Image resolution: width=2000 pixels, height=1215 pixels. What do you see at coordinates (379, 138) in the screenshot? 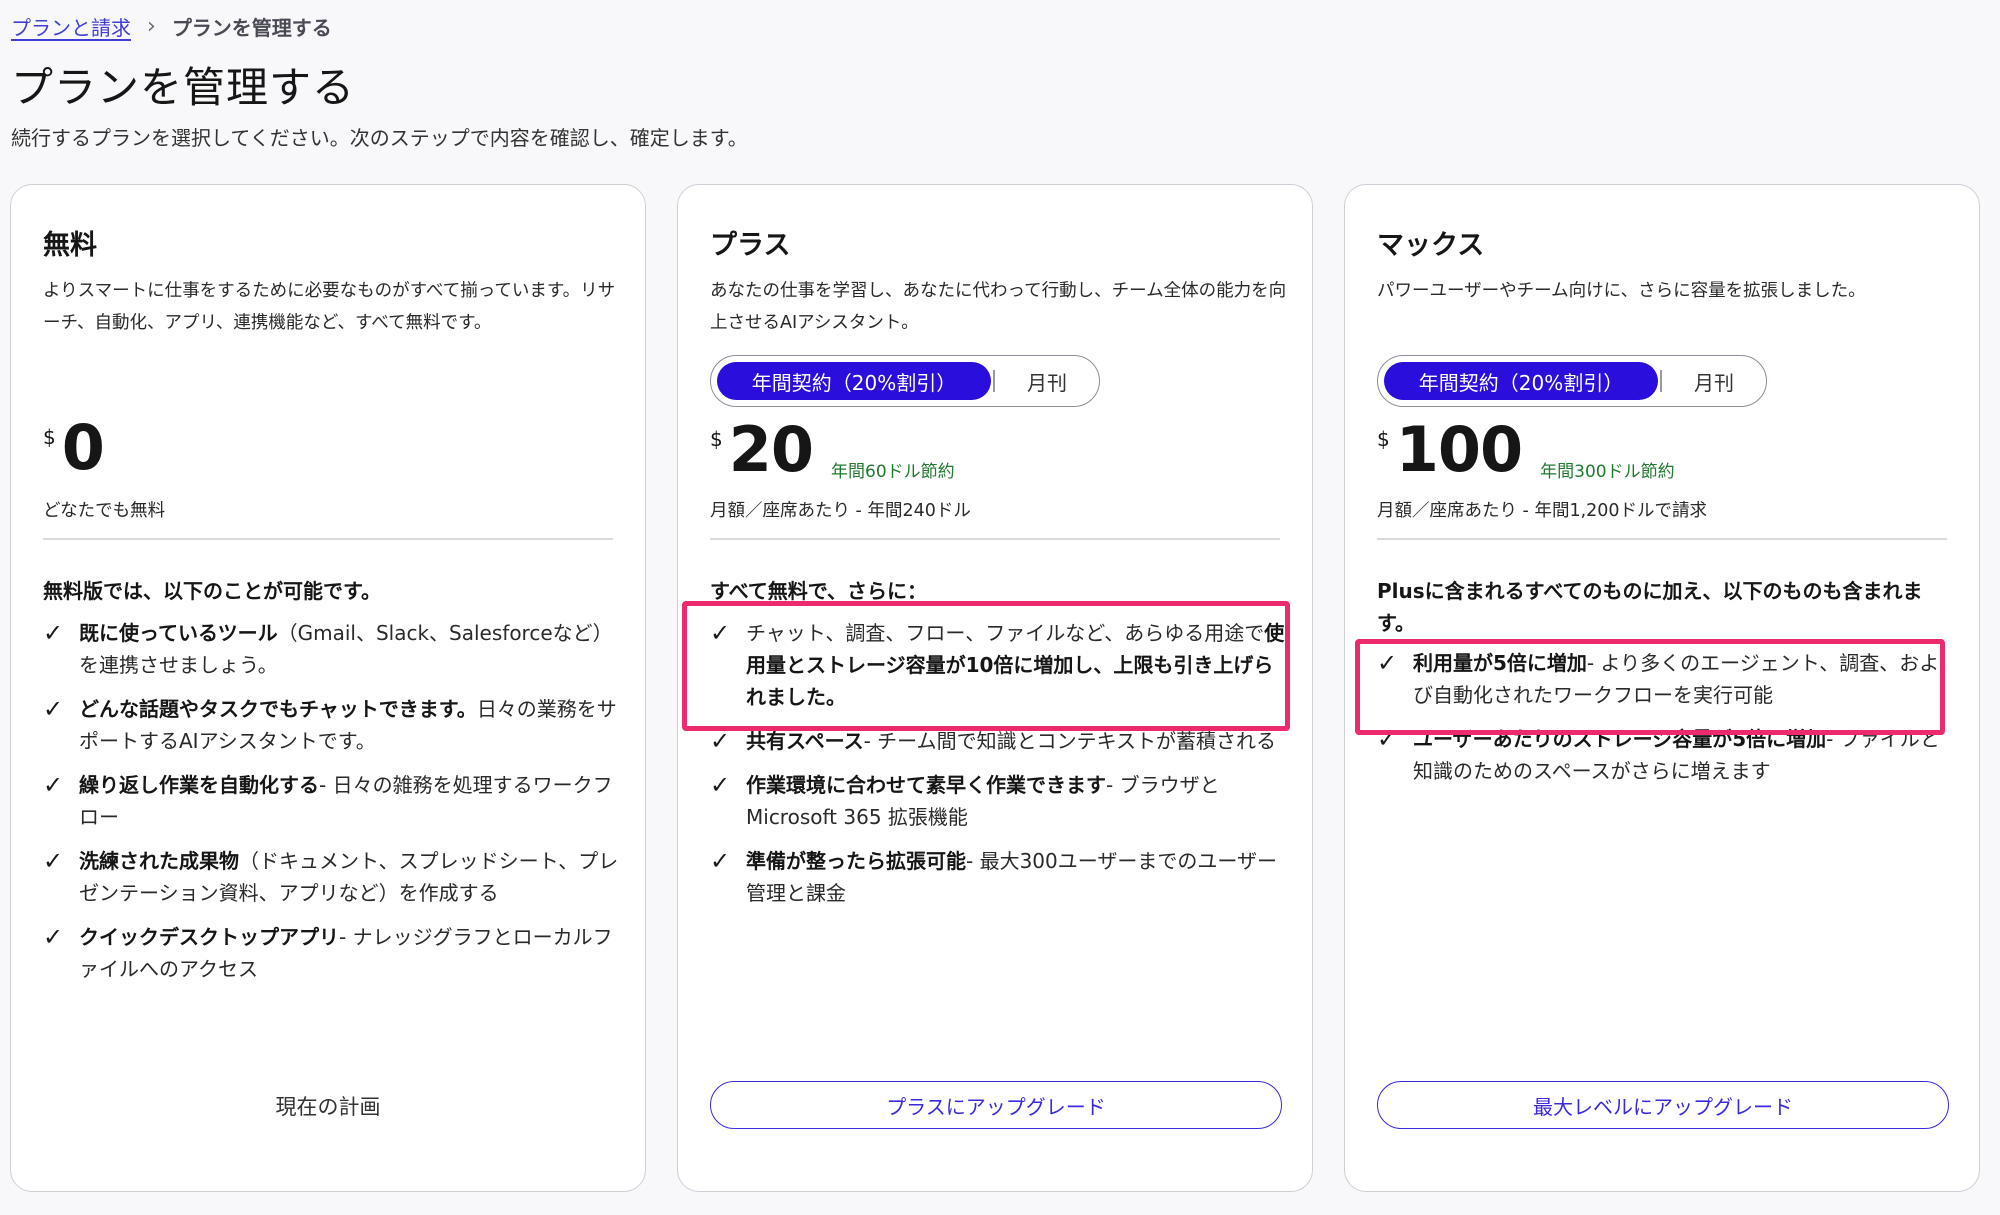
I see `page-subtitle: 続行するプランを選択してください。次のステップで内容を確認し、確定します。` at bounding box center [379, 138].